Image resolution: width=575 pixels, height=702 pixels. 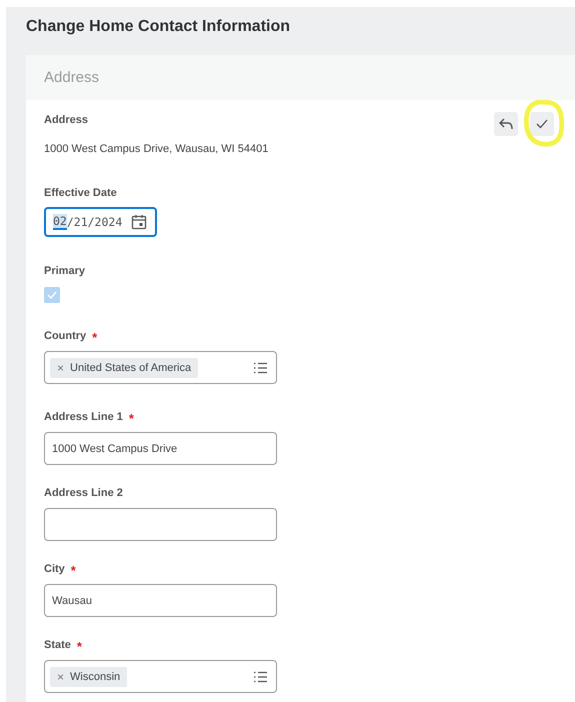 I want to click on field-label: Address Line 2, so click(x=83, y=494).